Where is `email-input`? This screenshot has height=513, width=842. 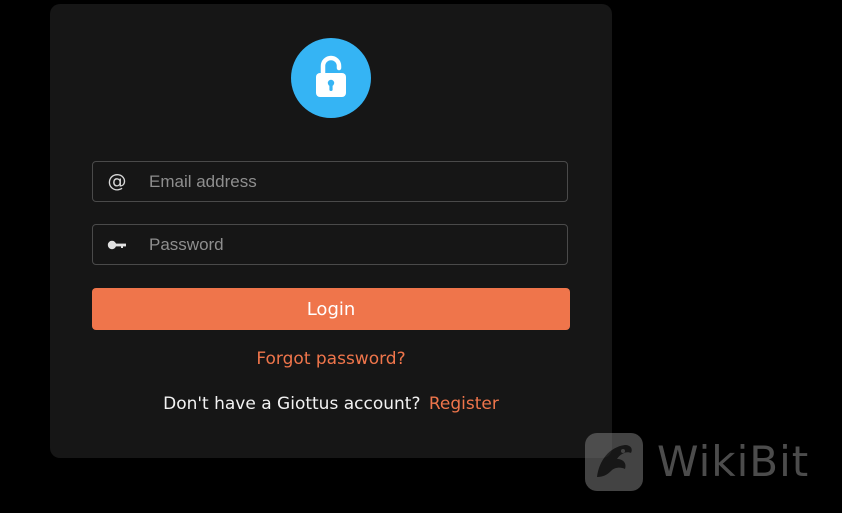
email-input is located at coordinates (353, 181).